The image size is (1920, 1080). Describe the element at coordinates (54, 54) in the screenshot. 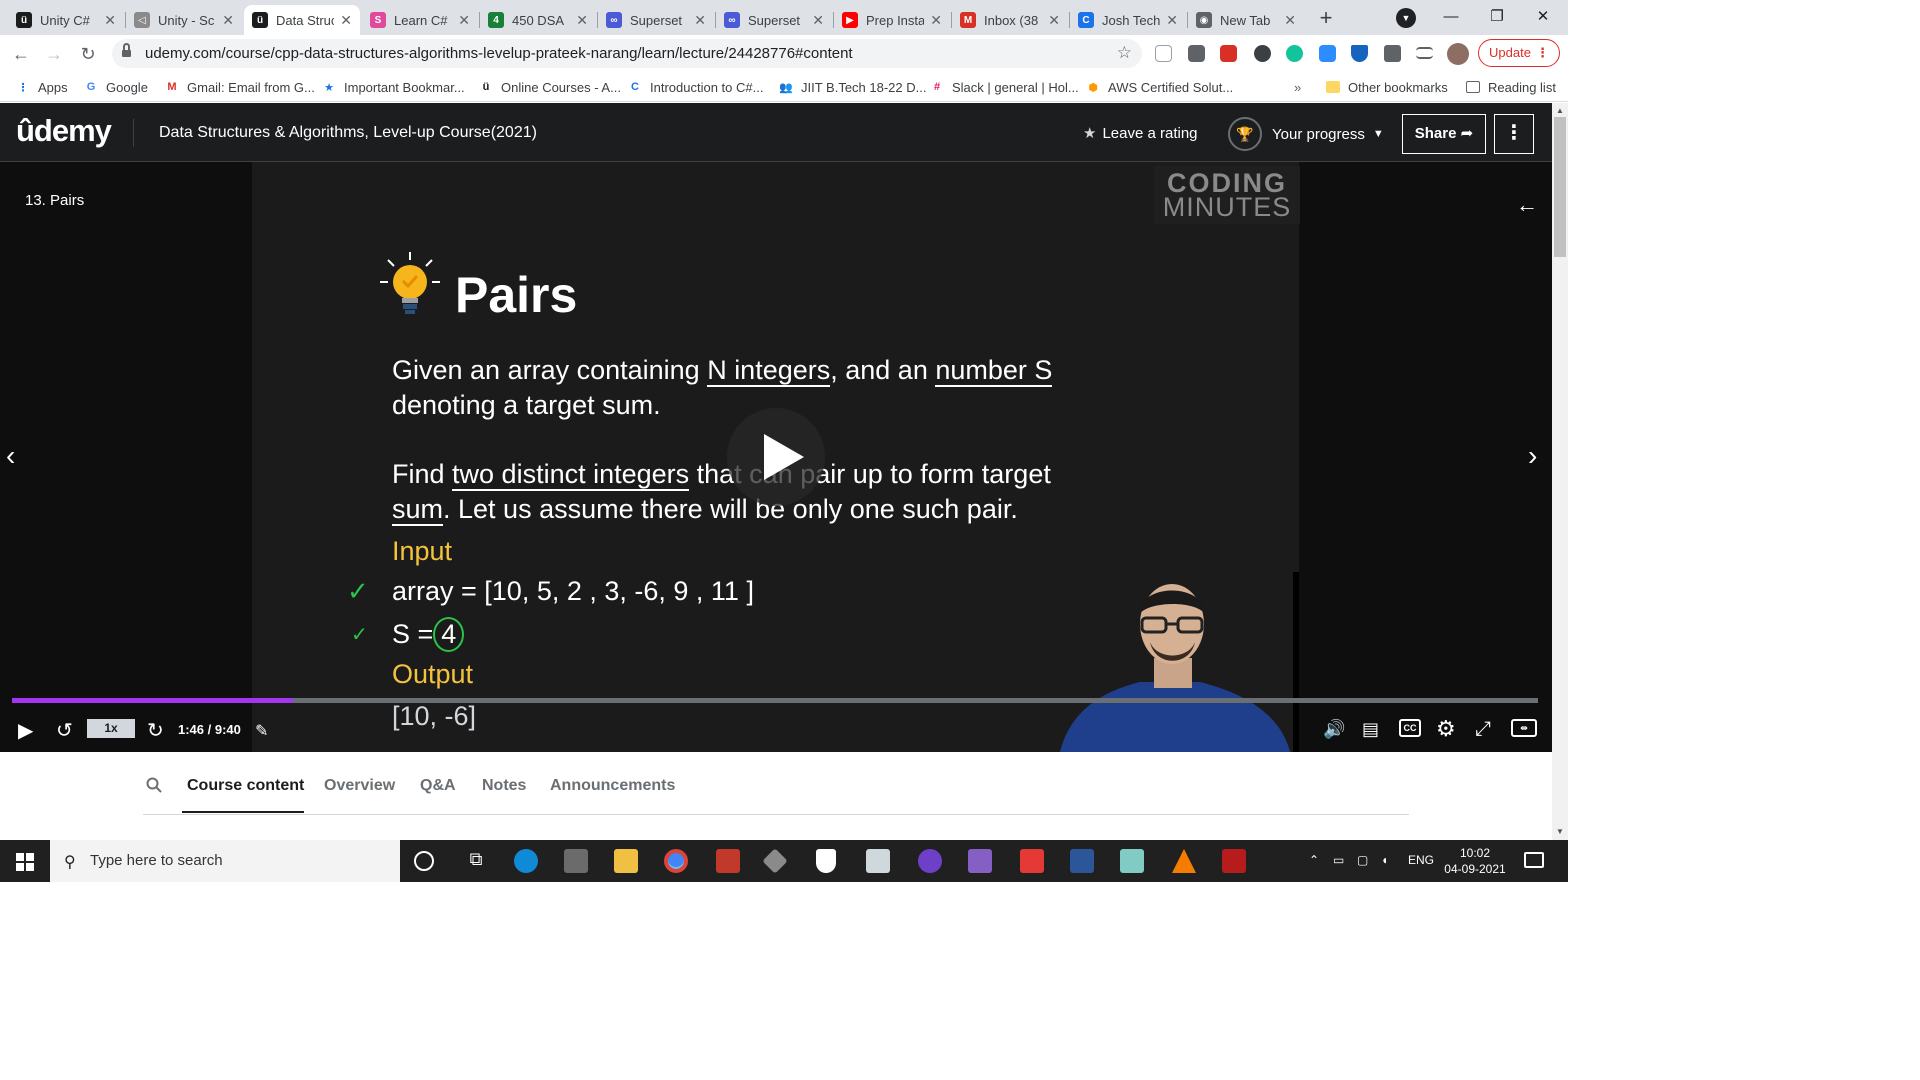

I see `forward-icon: →` at that location.